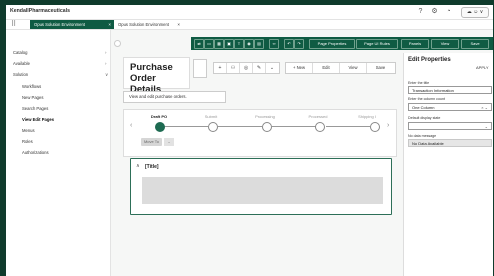 The width and height of the screenshot is (494, 276). What do you see at coordinates (15, 24) in the screenshot?
I see `app-grid-icon: ⠿` at bounding box center [15, 24].